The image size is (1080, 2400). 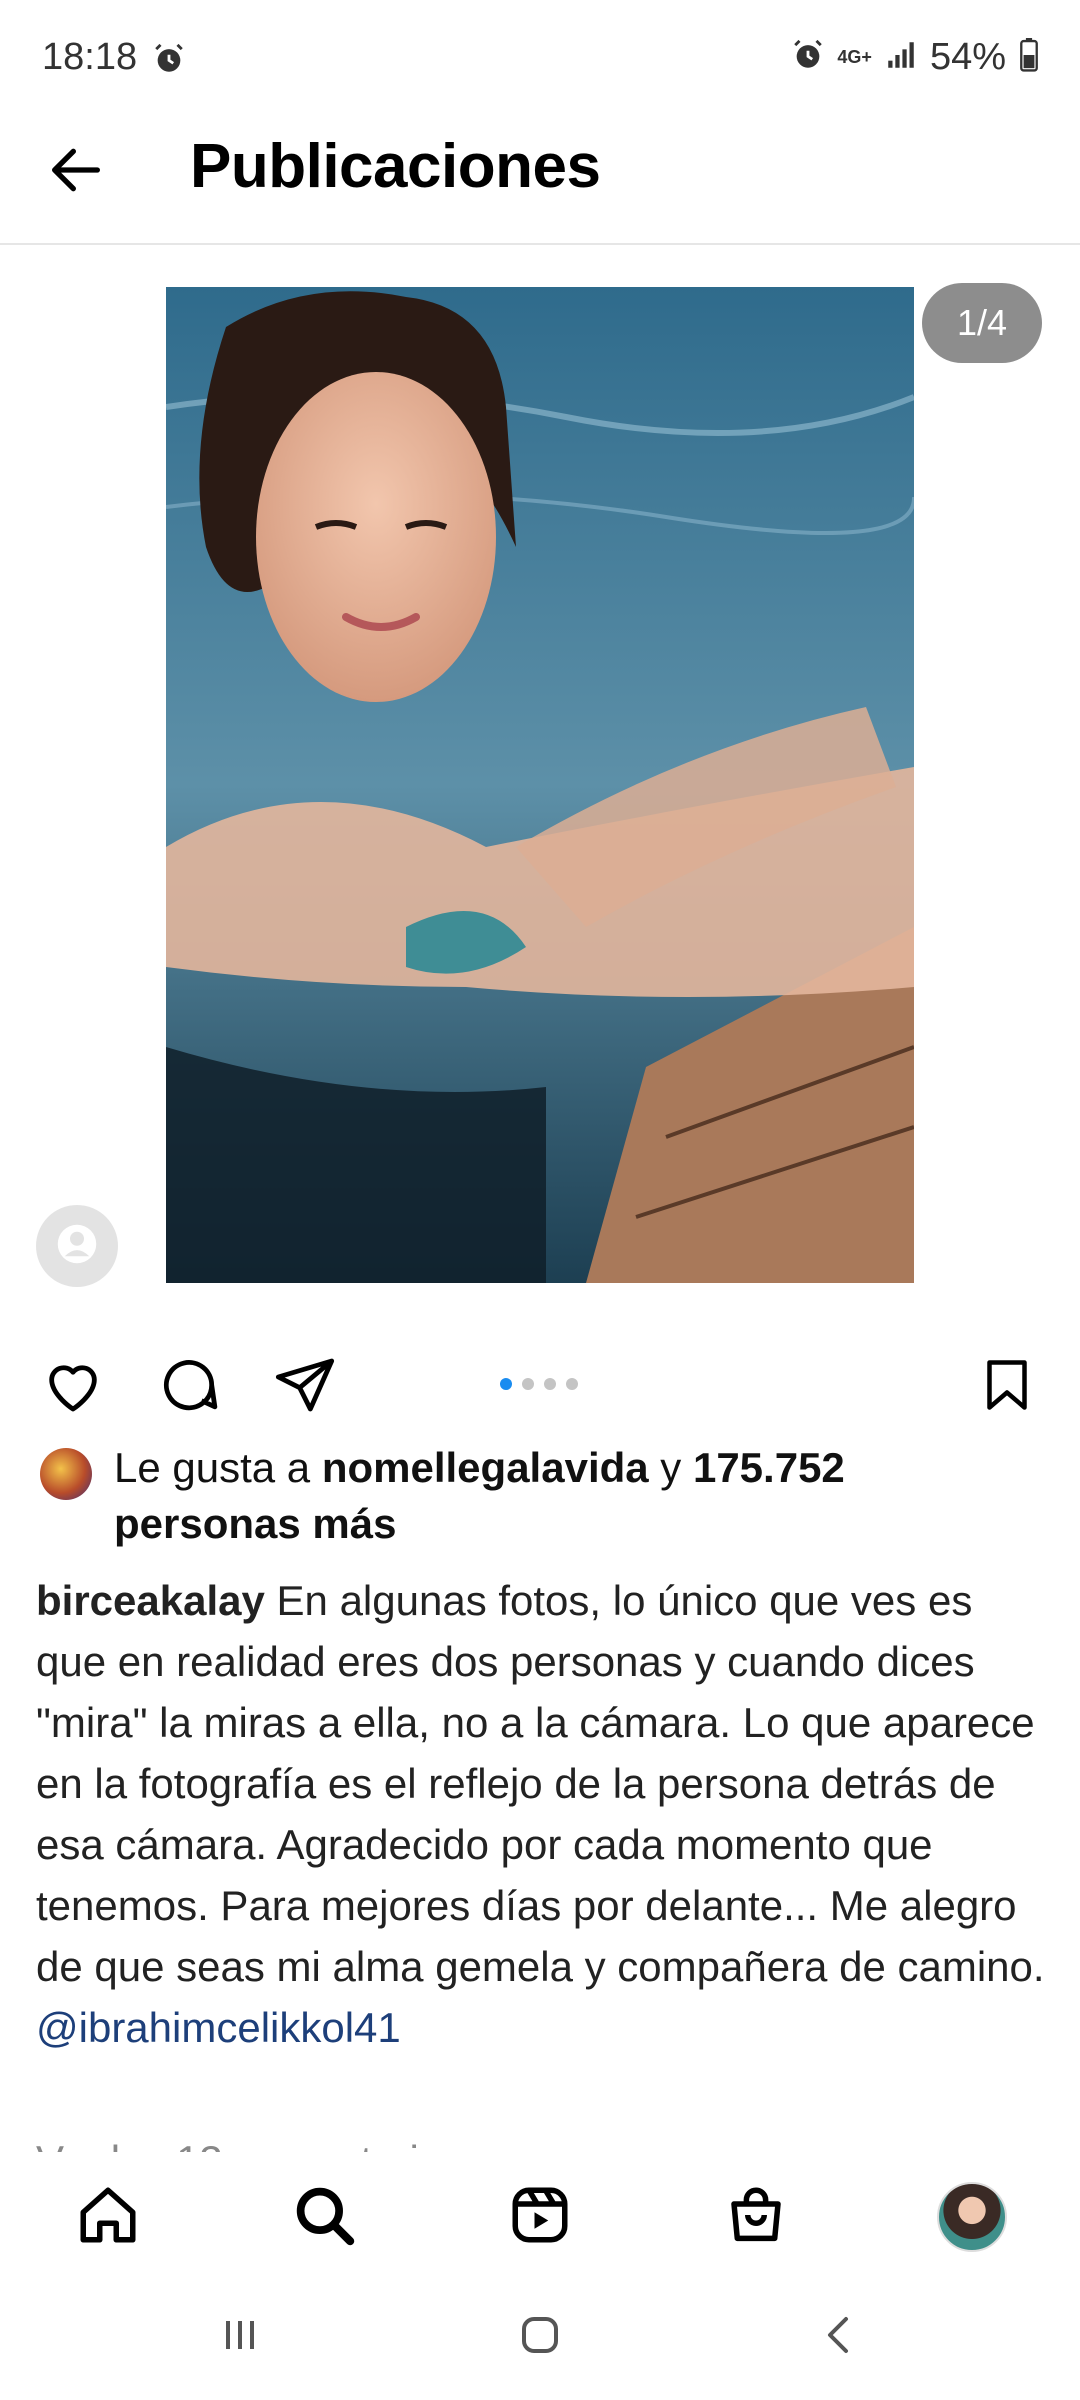 What do you see at coordinates (540, 55) in the screenshot?
I see `status-bar: 18:18 4G+ 54%` at bounding box center [540, 55].